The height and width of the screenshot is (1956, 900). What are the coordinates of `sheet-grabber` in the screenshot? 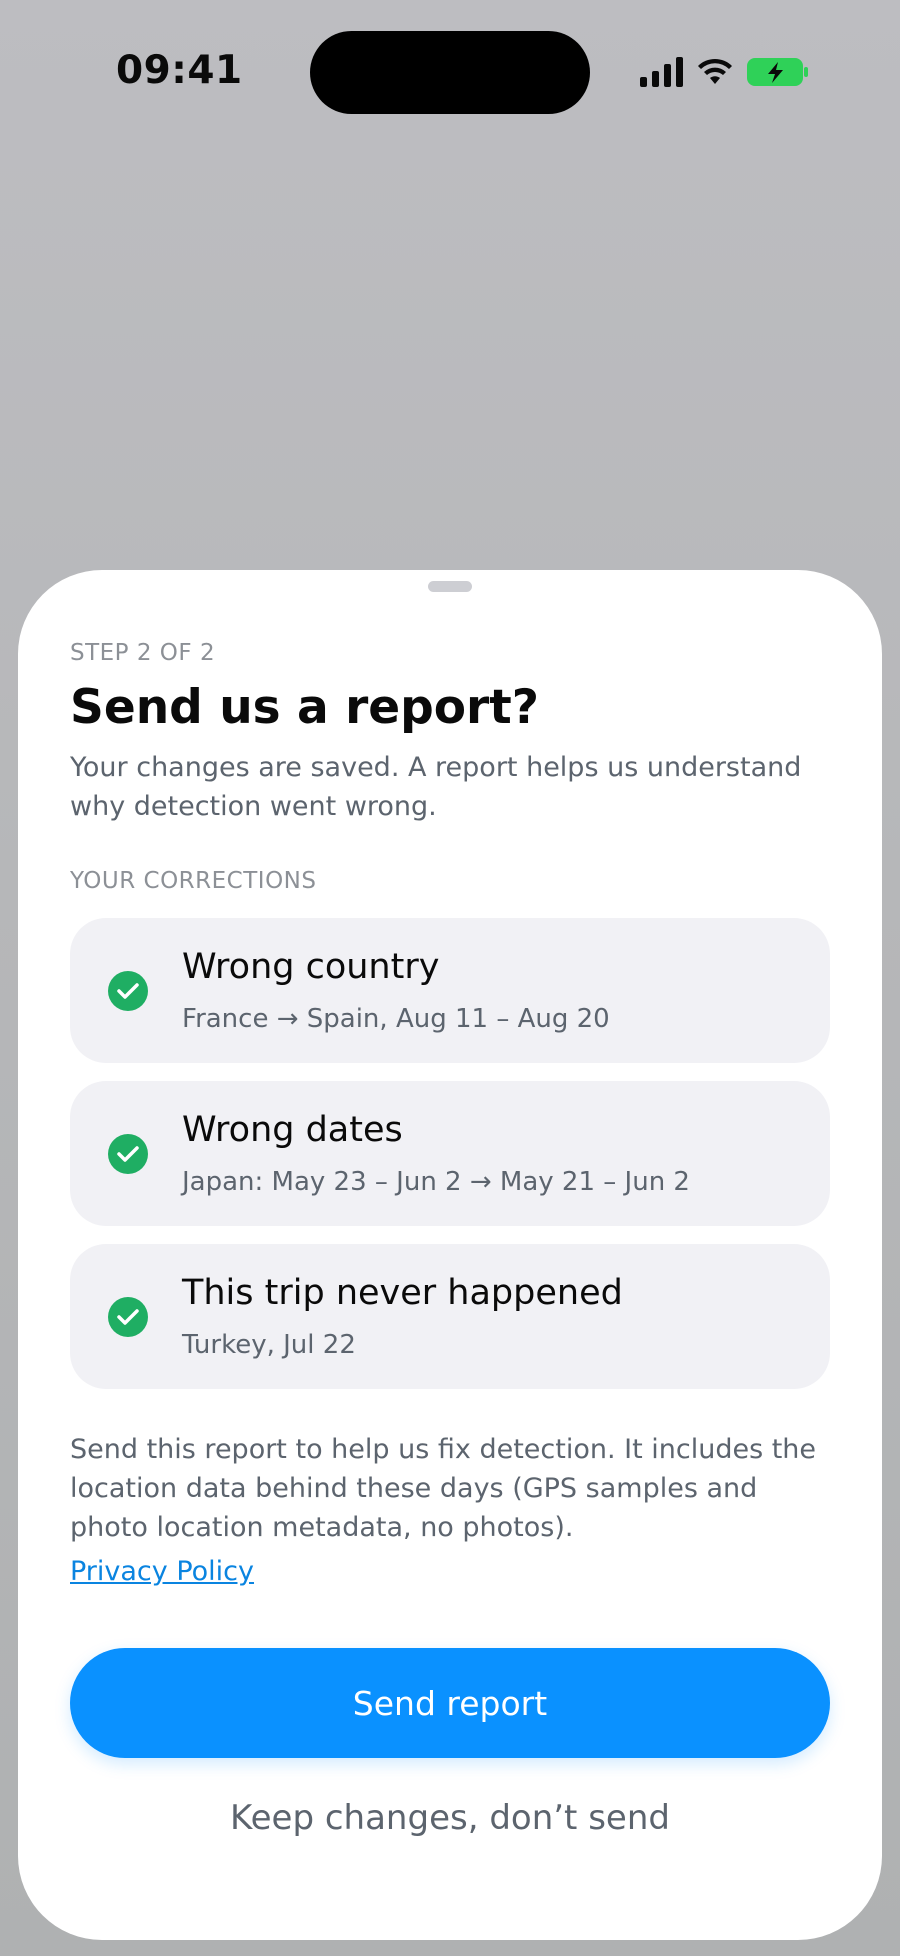 It's located at (450, 586).